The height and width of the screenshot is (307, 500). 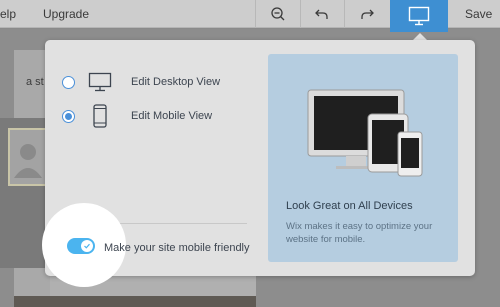 I want to click on mobile-friendly-label: Make your site mobile friendly, so click(x=177, y=248).